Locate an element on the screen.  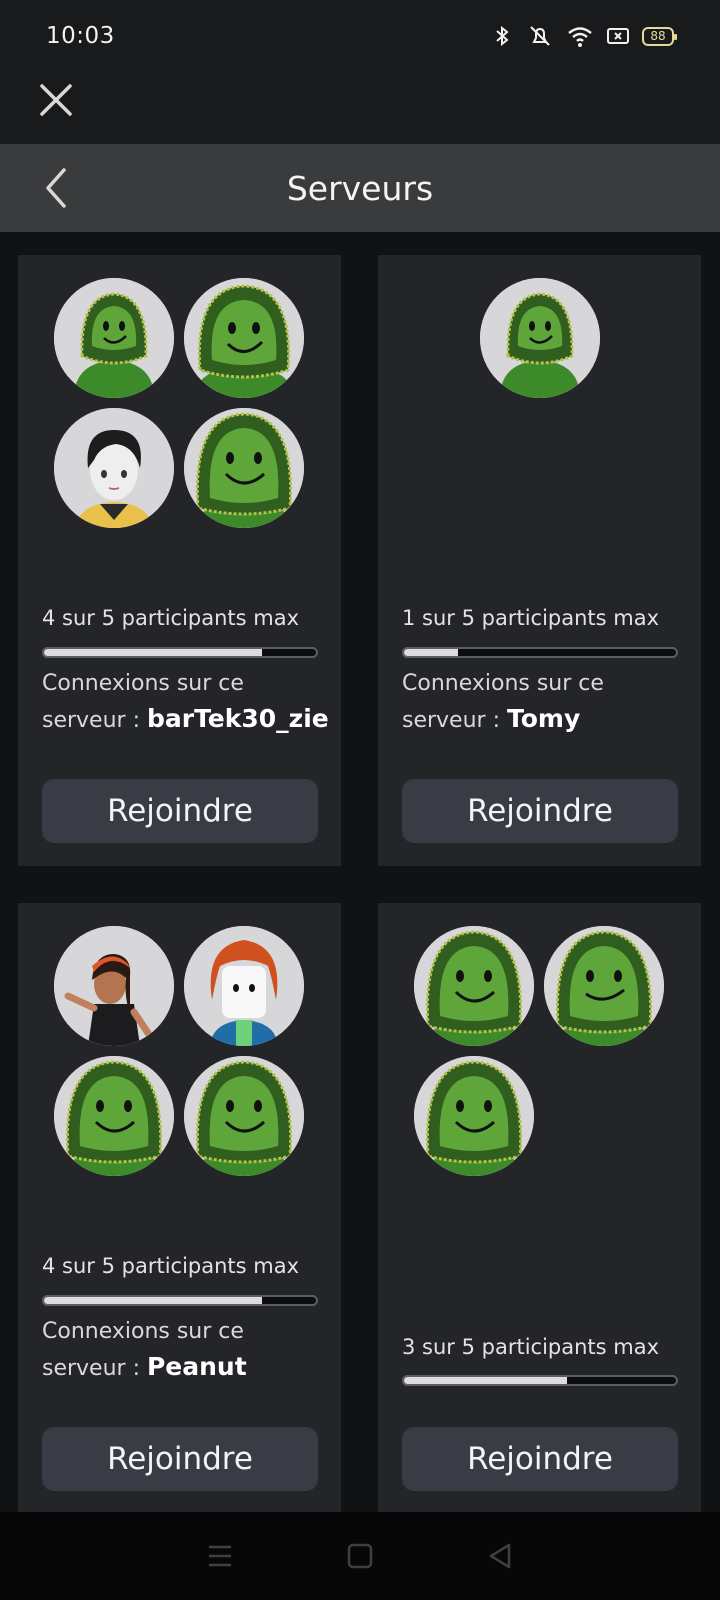
system-nav-bar is located at coordinates (360, 1556).